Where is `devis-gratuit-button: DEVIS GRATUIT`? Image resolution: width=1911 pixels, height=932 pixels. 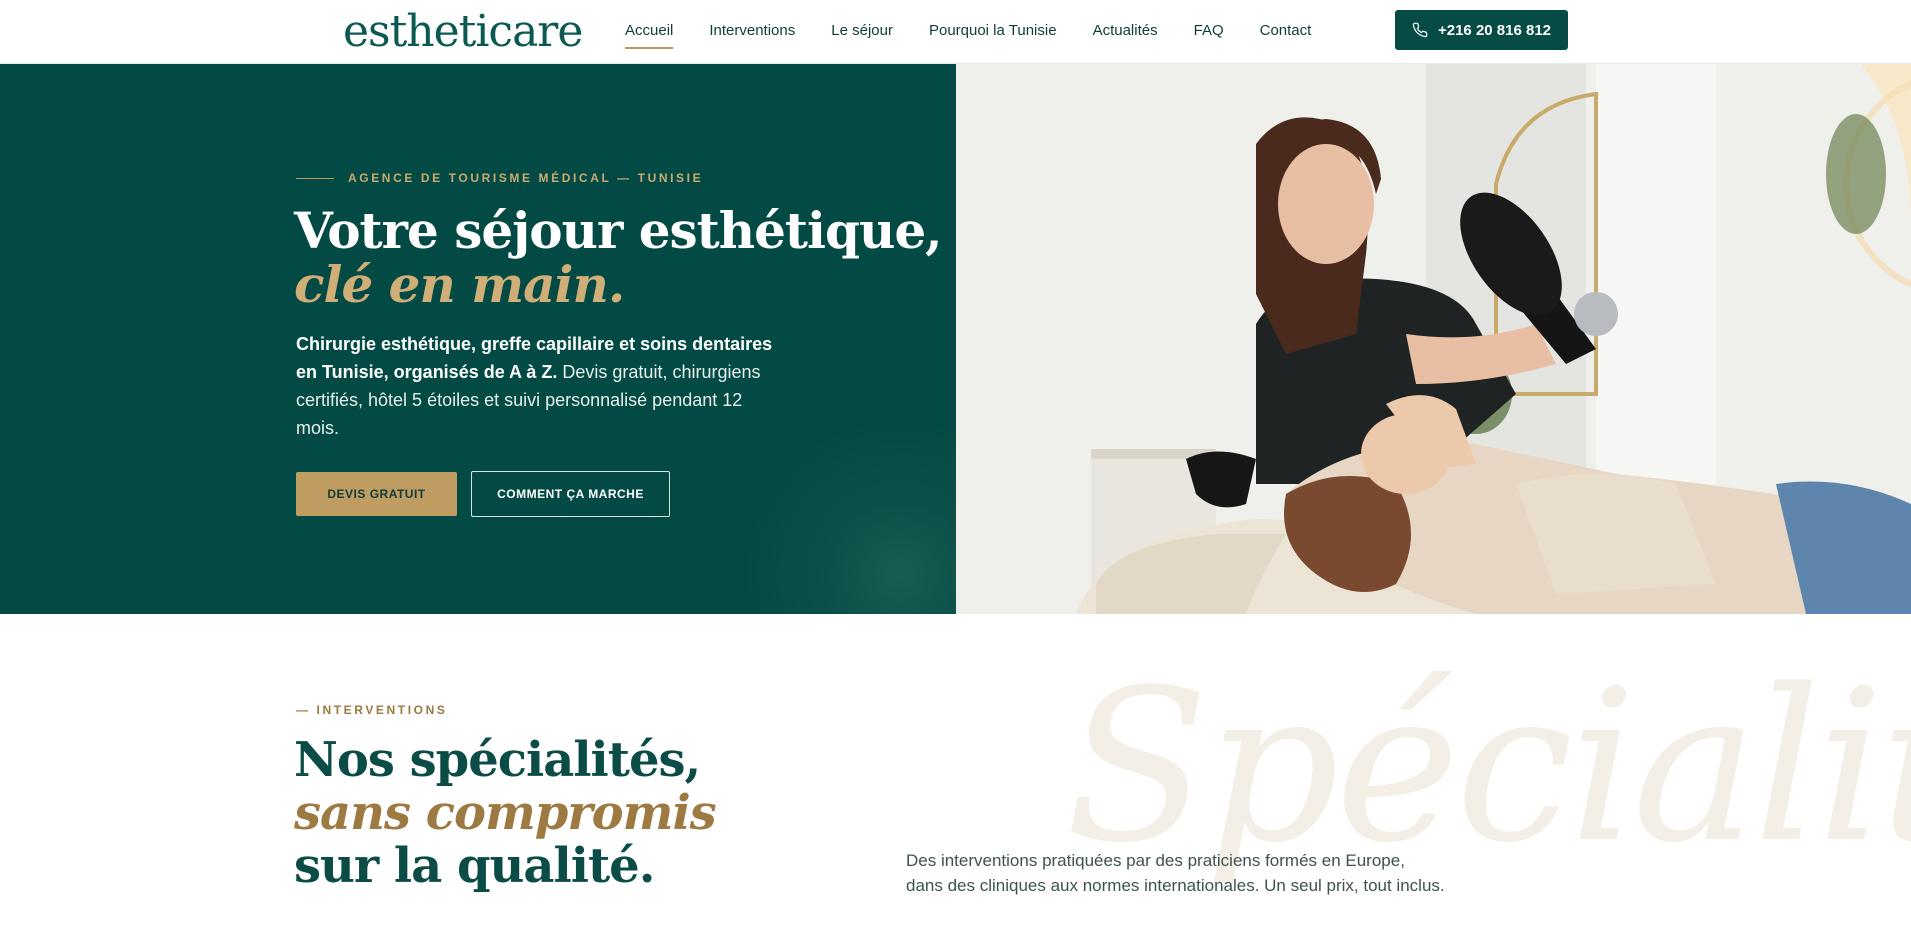 devis-gratuit-button: DEVIS GRATUIT is located at coordinates (376, 494).